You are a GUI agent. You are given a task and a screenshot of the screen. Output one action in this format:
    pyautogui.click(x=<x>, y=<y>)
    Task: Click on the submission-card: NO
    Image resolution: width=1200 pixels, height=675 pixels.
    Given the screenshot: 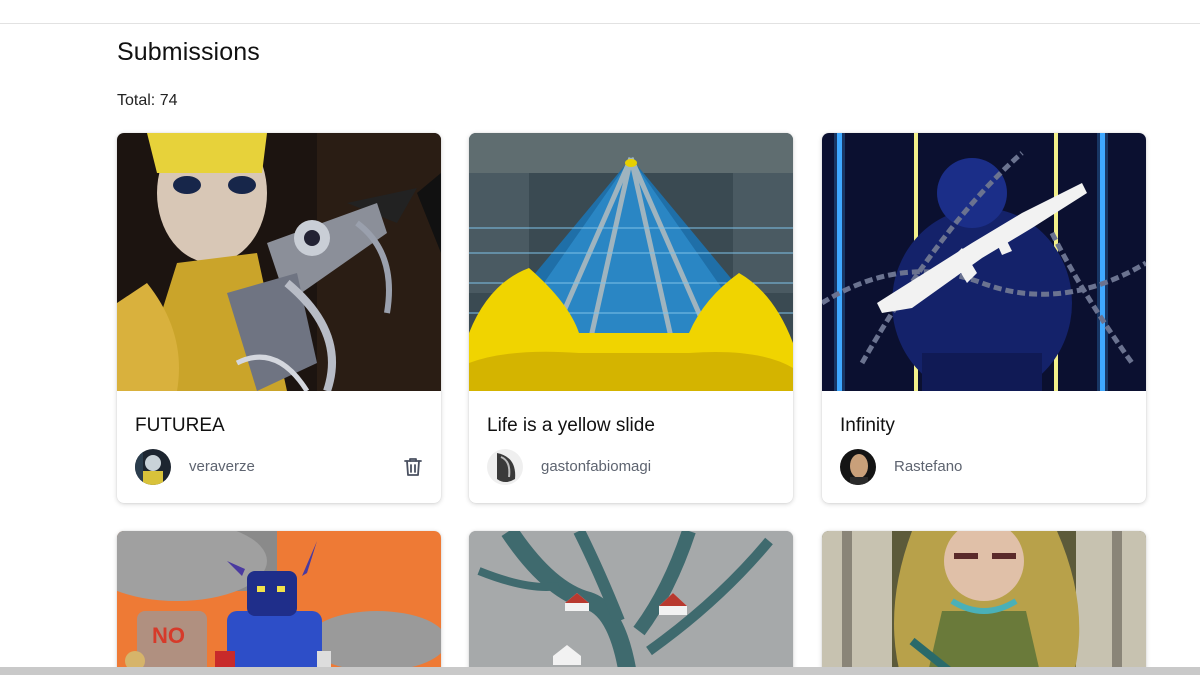 What is the action you would take?
    pyautogui.click(x=279, y=603)
    